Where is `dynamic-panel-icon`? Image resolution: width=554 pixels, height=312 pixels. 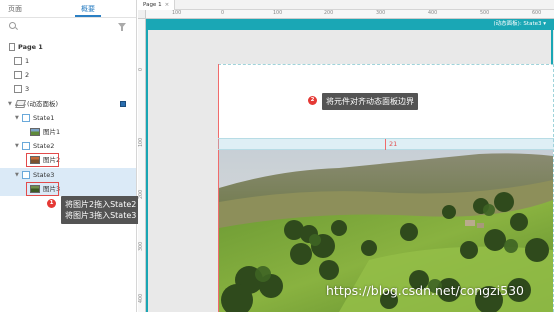 dynamic-panel-icon is located at coordinates (19, 104).